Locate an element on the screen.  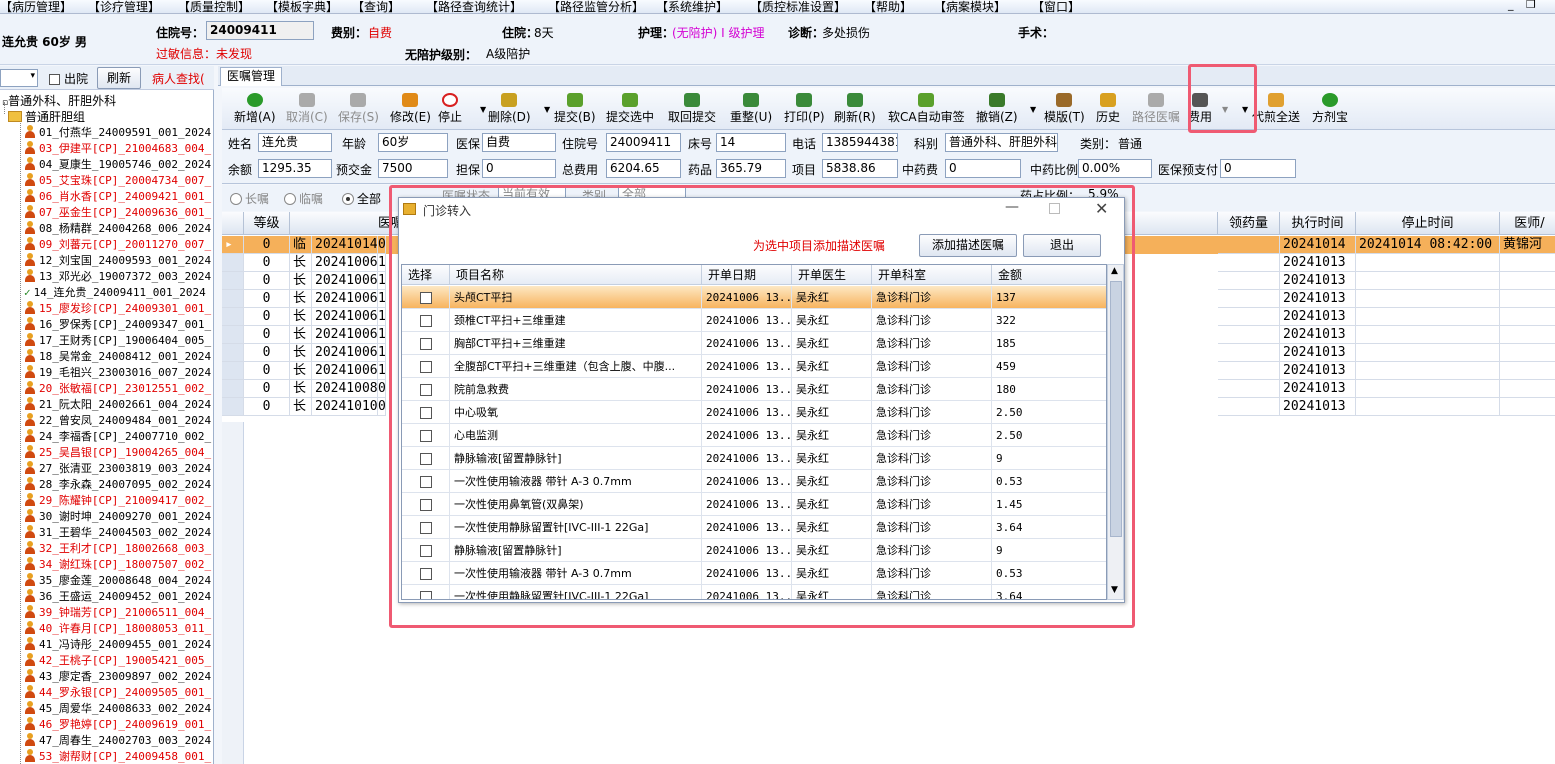
dialog-grid-header: 金额 is located at coordinates (1049, 275).